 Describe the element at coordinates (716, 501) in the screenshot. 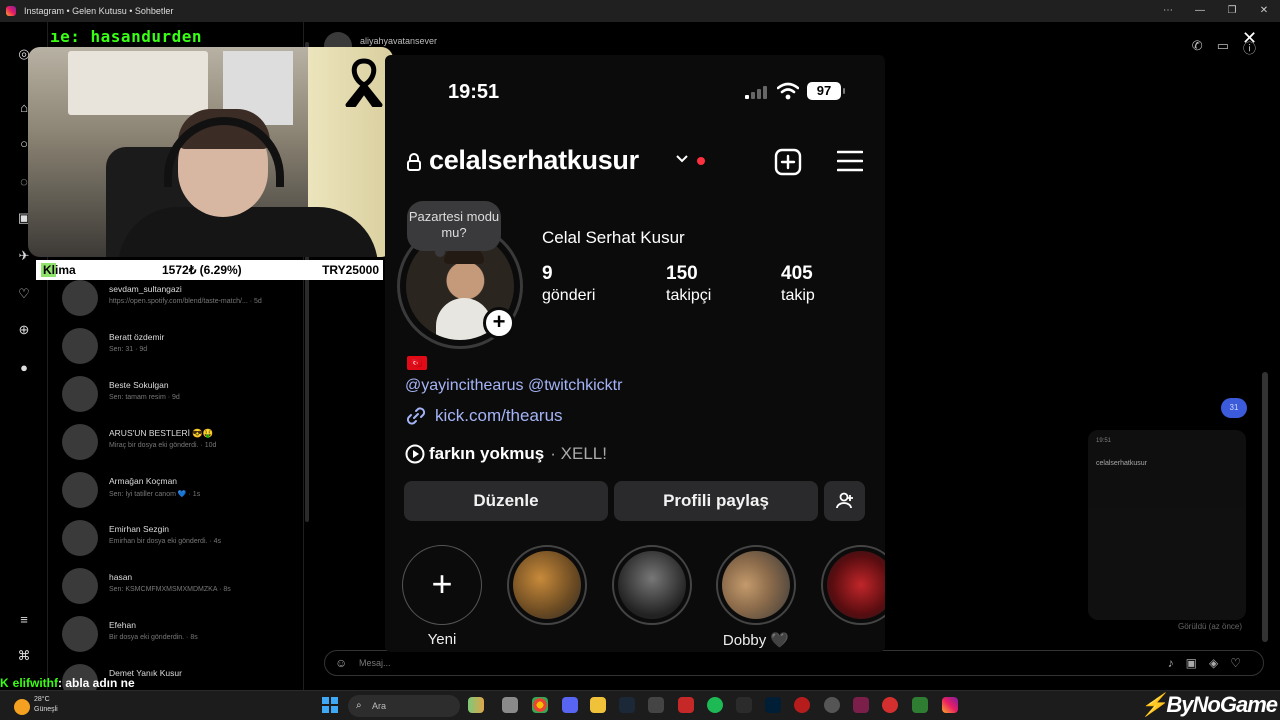

I see `share-profile-button: Profili paylaş` at that location.